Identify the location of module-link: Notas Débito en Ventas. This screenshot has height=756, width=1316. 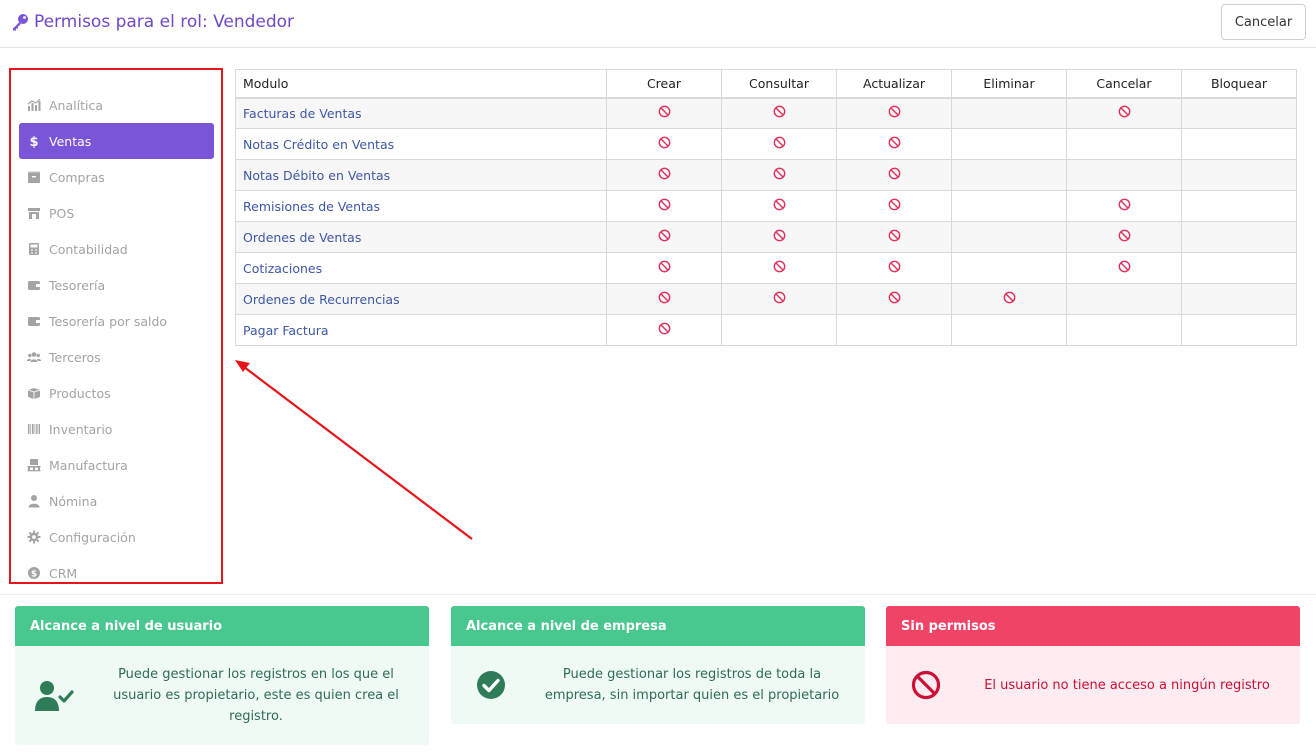
(421, 175).